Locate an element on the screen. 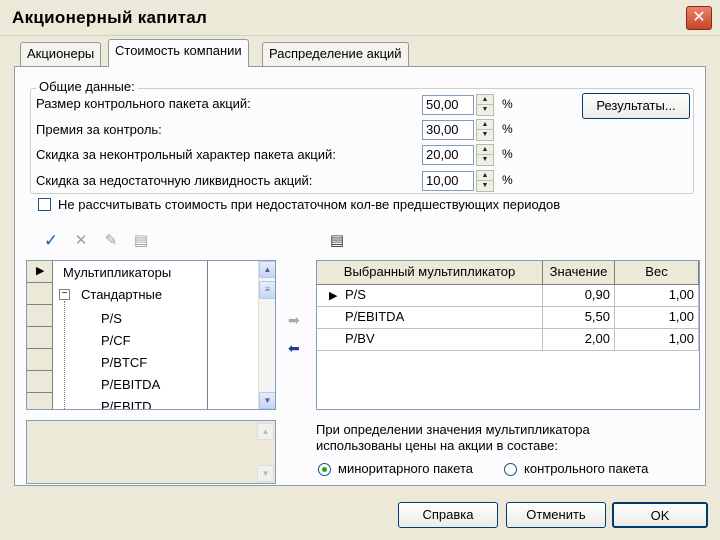 This screenshot has width=720, height=540. tab-share-distribution: Распределение акций is located at coordinates (335, 54).